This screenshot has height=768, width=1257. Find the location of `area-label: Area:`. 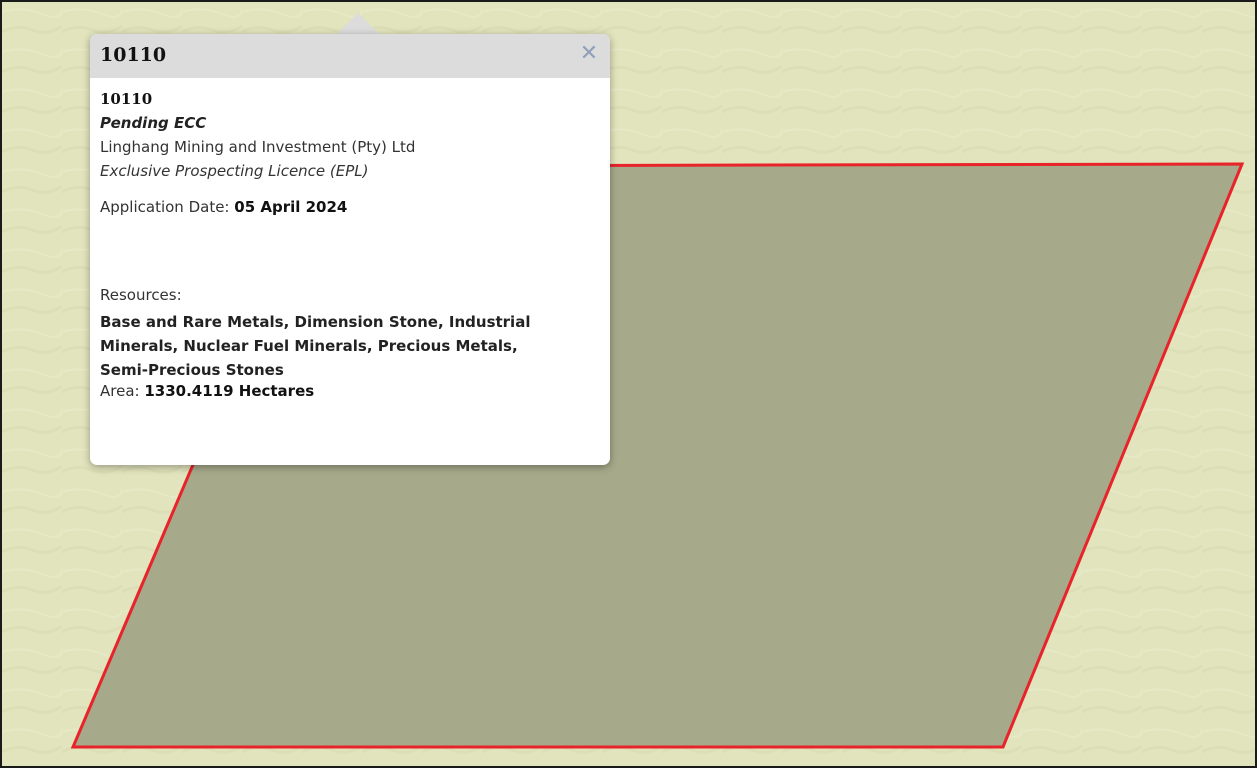

area-label: Area: is located at coordinates (122, 391).